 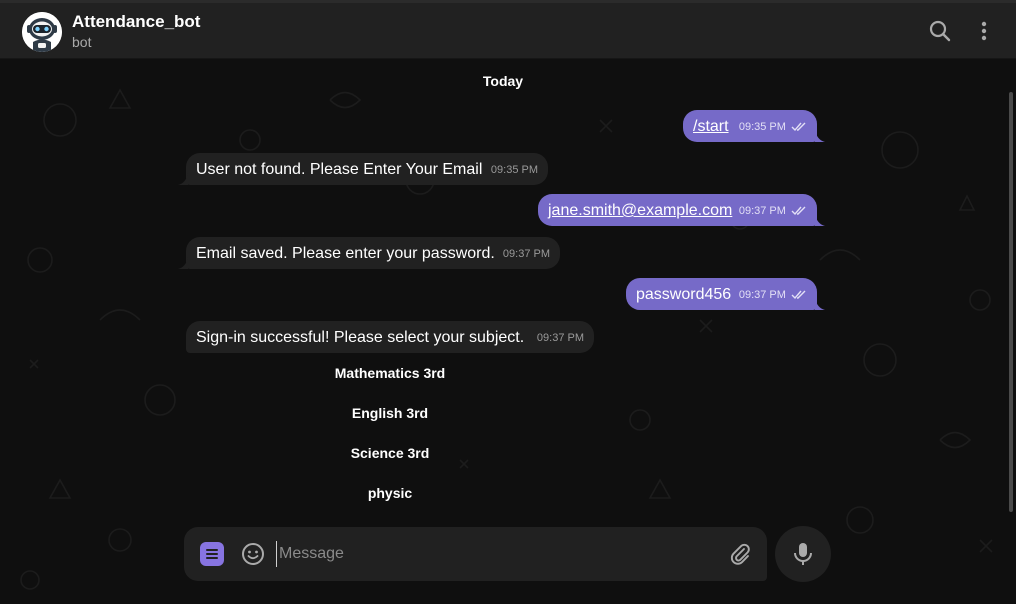 I want to click on emoji-icon, so click(x=253, y=554).